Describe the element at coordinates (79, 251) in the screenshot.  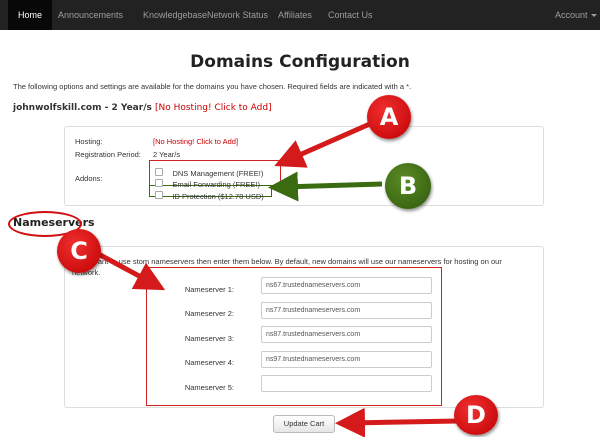
I see `callout-c: C` at that location.